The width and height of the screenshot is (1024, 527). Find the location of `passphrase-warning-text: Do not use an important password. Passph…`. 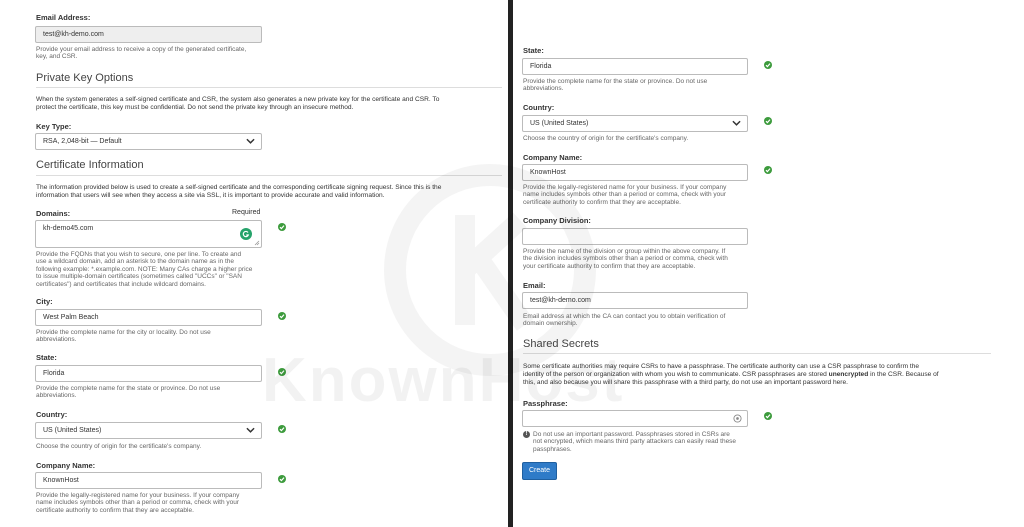

passphrase-warning-text: Do not use an important password. Passph… is located at coordinates (635, 442).